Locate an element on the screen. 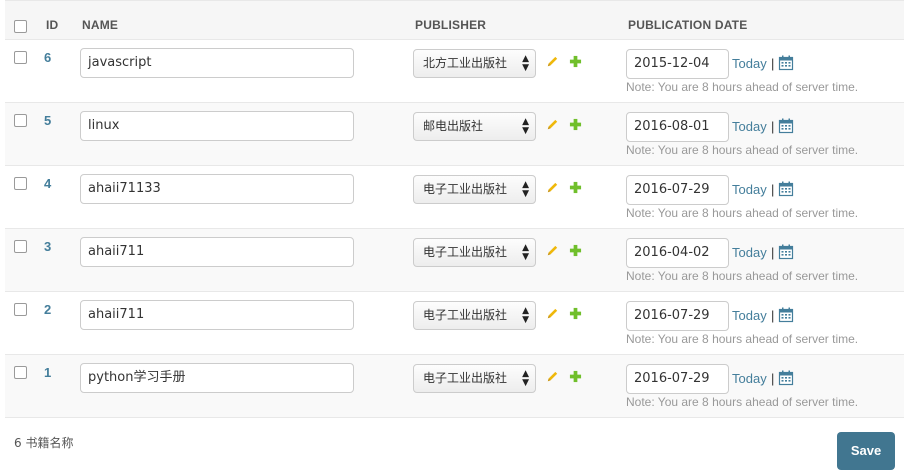 Image resolution: width=904 pixels, height=476 pixels. publisher-select: 北方工业出版社 ▲ ▼ is located at coordinates (474, 63).